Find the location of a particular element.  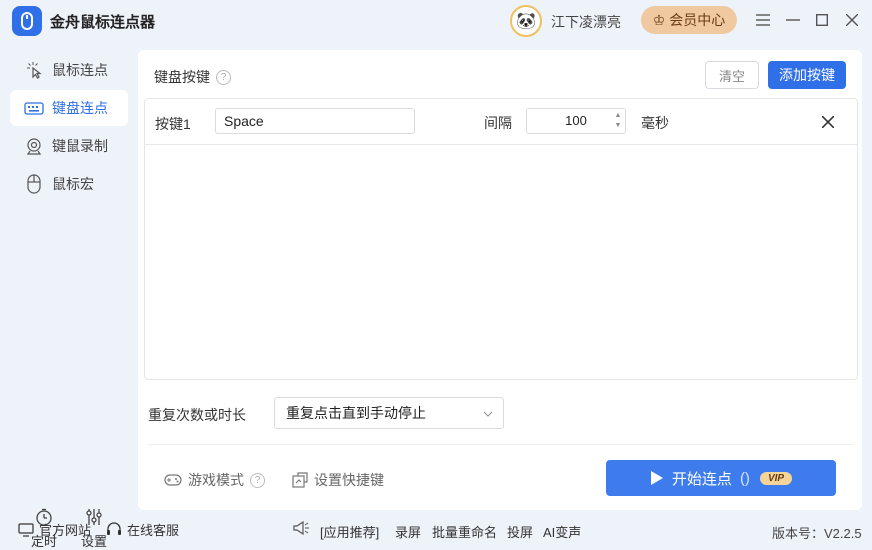

section-title: 键盘按键 ? is located at coordinates (192, 77).